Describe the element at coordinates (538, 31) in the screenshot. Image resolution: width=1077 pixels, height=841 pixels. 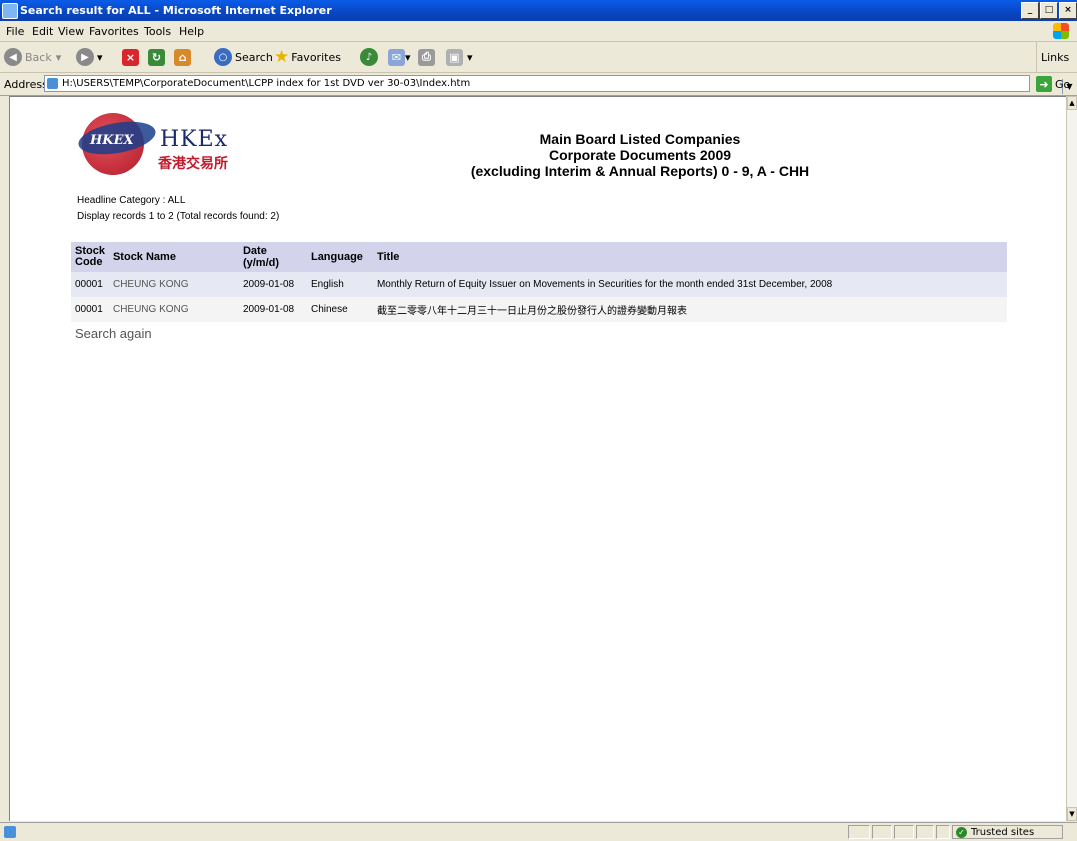
I see `menu-bar: File Edit View Favorites Tools Help` at that location.